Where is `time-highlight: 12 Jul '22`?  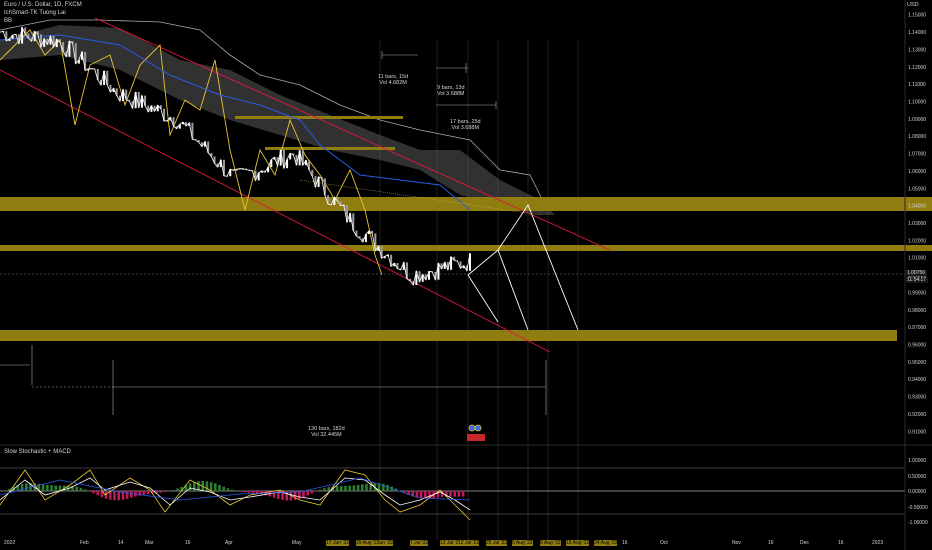
time-highlight: 12 Jul '22 is located at coordinates (469, 543).